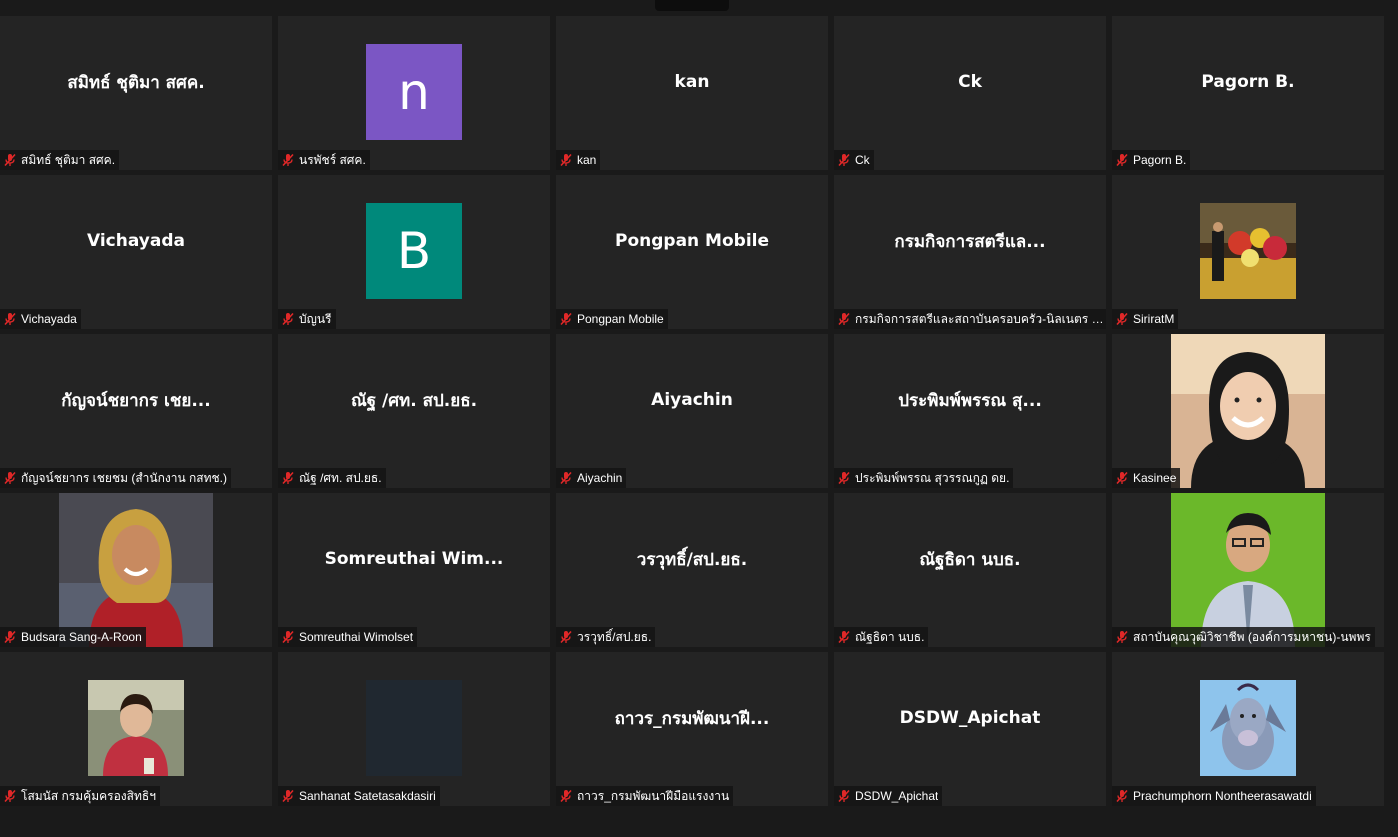  What do you see at coordinates (932, 477) in the screenshot?
I see `participant-name: ประพิมพ์พรรณ สุวรรณกูฏ ดย.` at bounding box center [932, 477].